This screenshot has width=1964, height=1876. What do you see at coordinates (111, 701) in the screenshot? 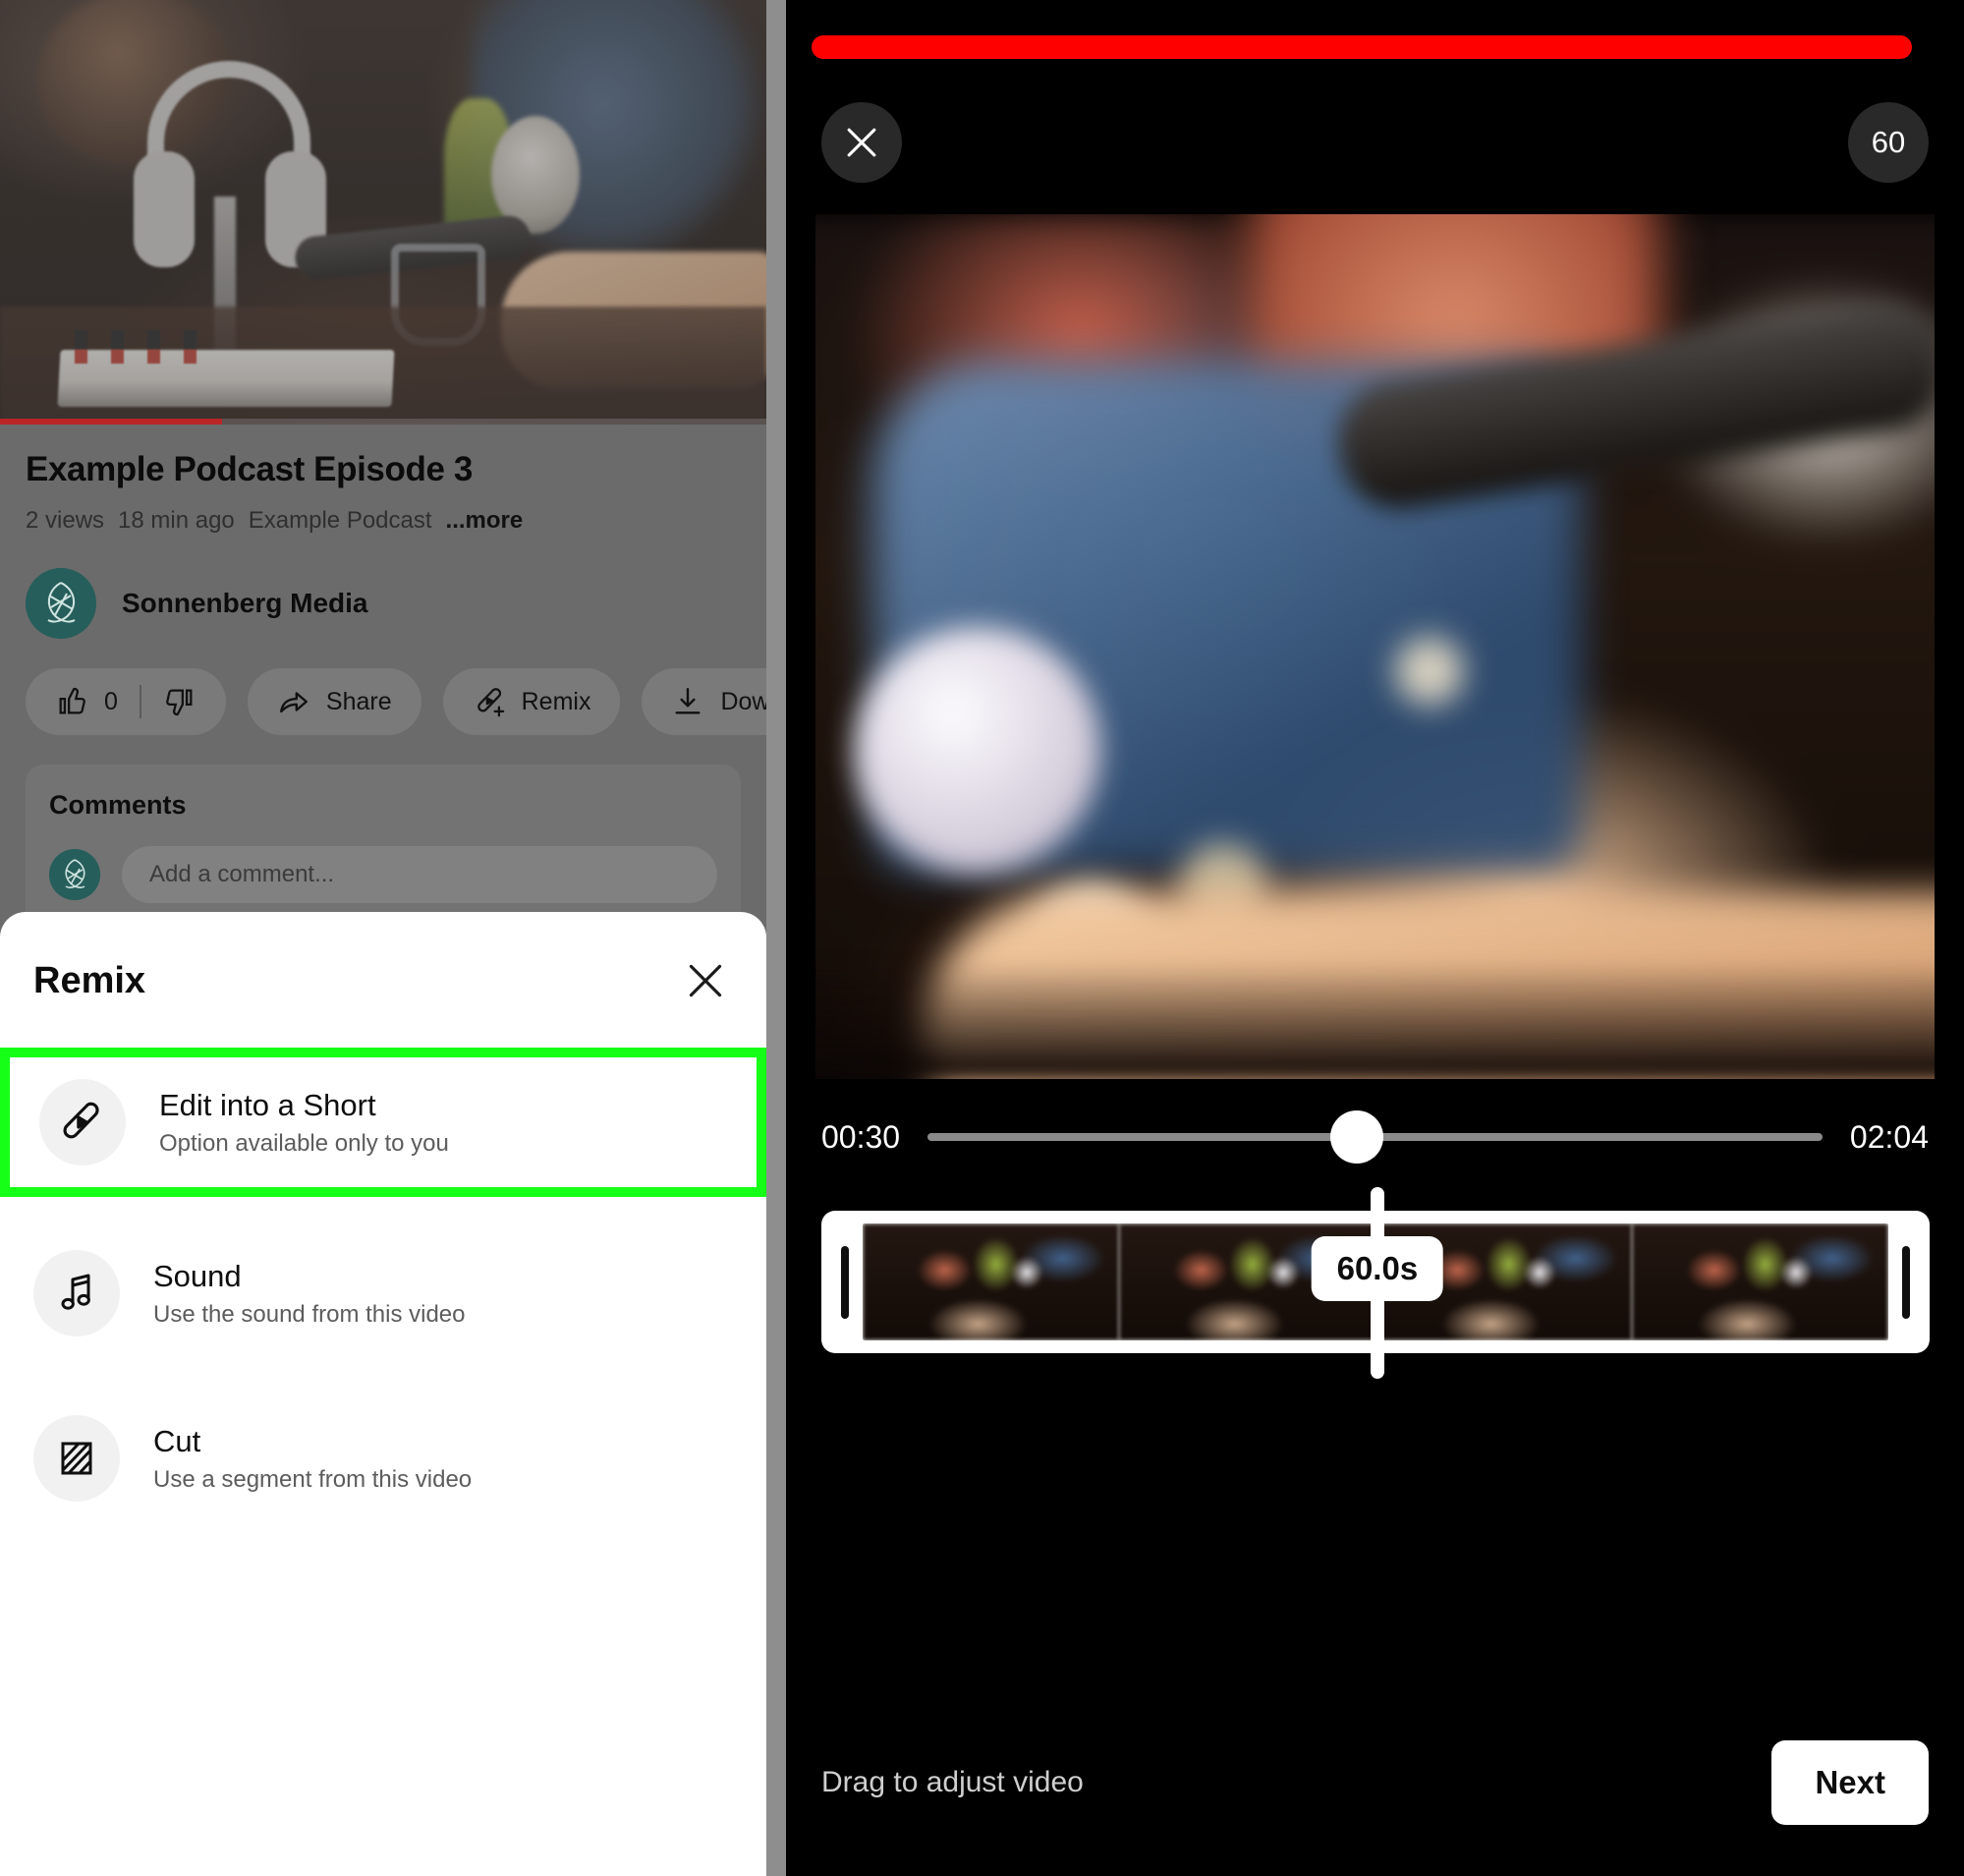
I see `like-count: 0` at bounding box center [111, 701].